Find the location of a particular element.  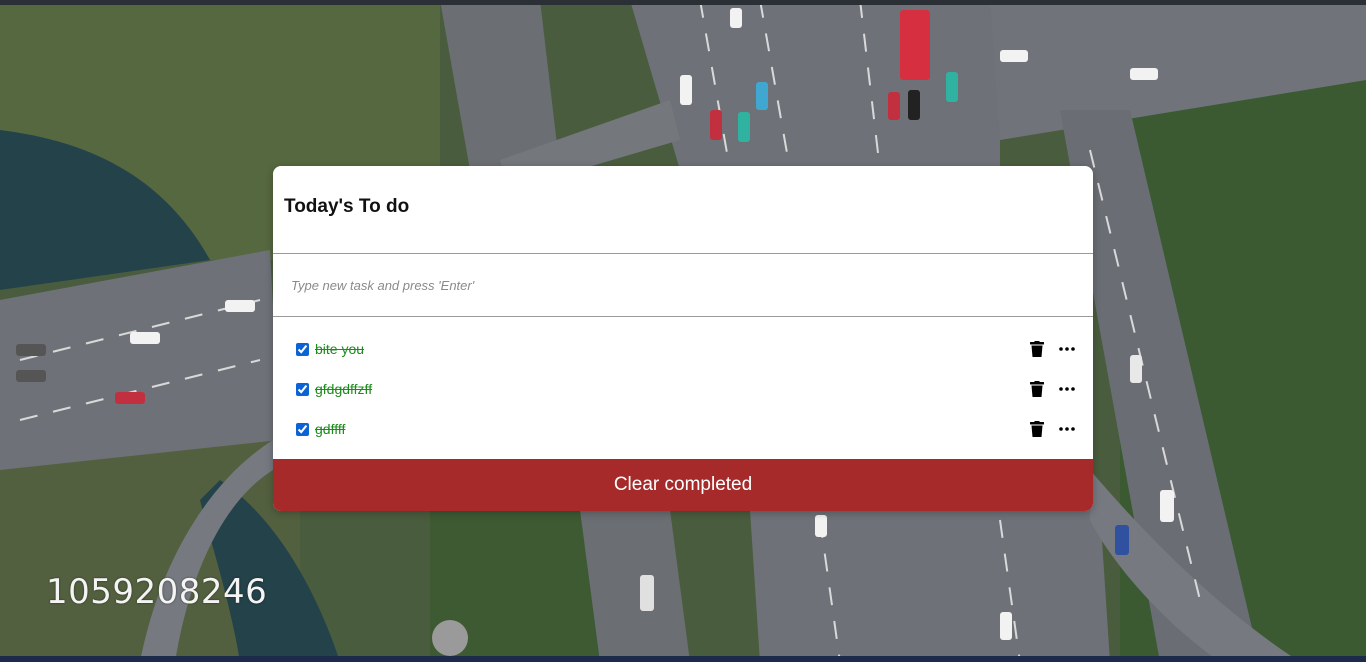

new-task-row is located at coordinates (683, 285).